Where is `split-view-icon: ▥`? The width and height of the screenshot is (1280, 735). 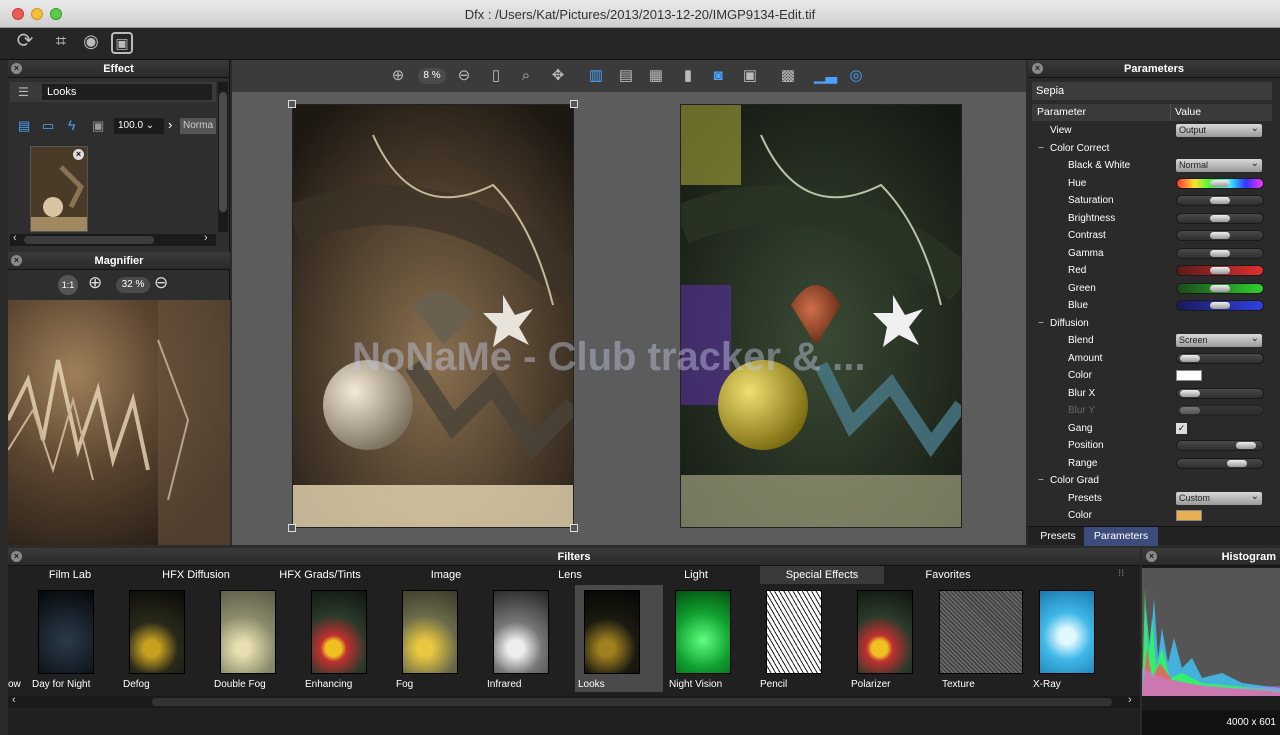
split-view-icon: ▥ is located at coordinates (596, 76).